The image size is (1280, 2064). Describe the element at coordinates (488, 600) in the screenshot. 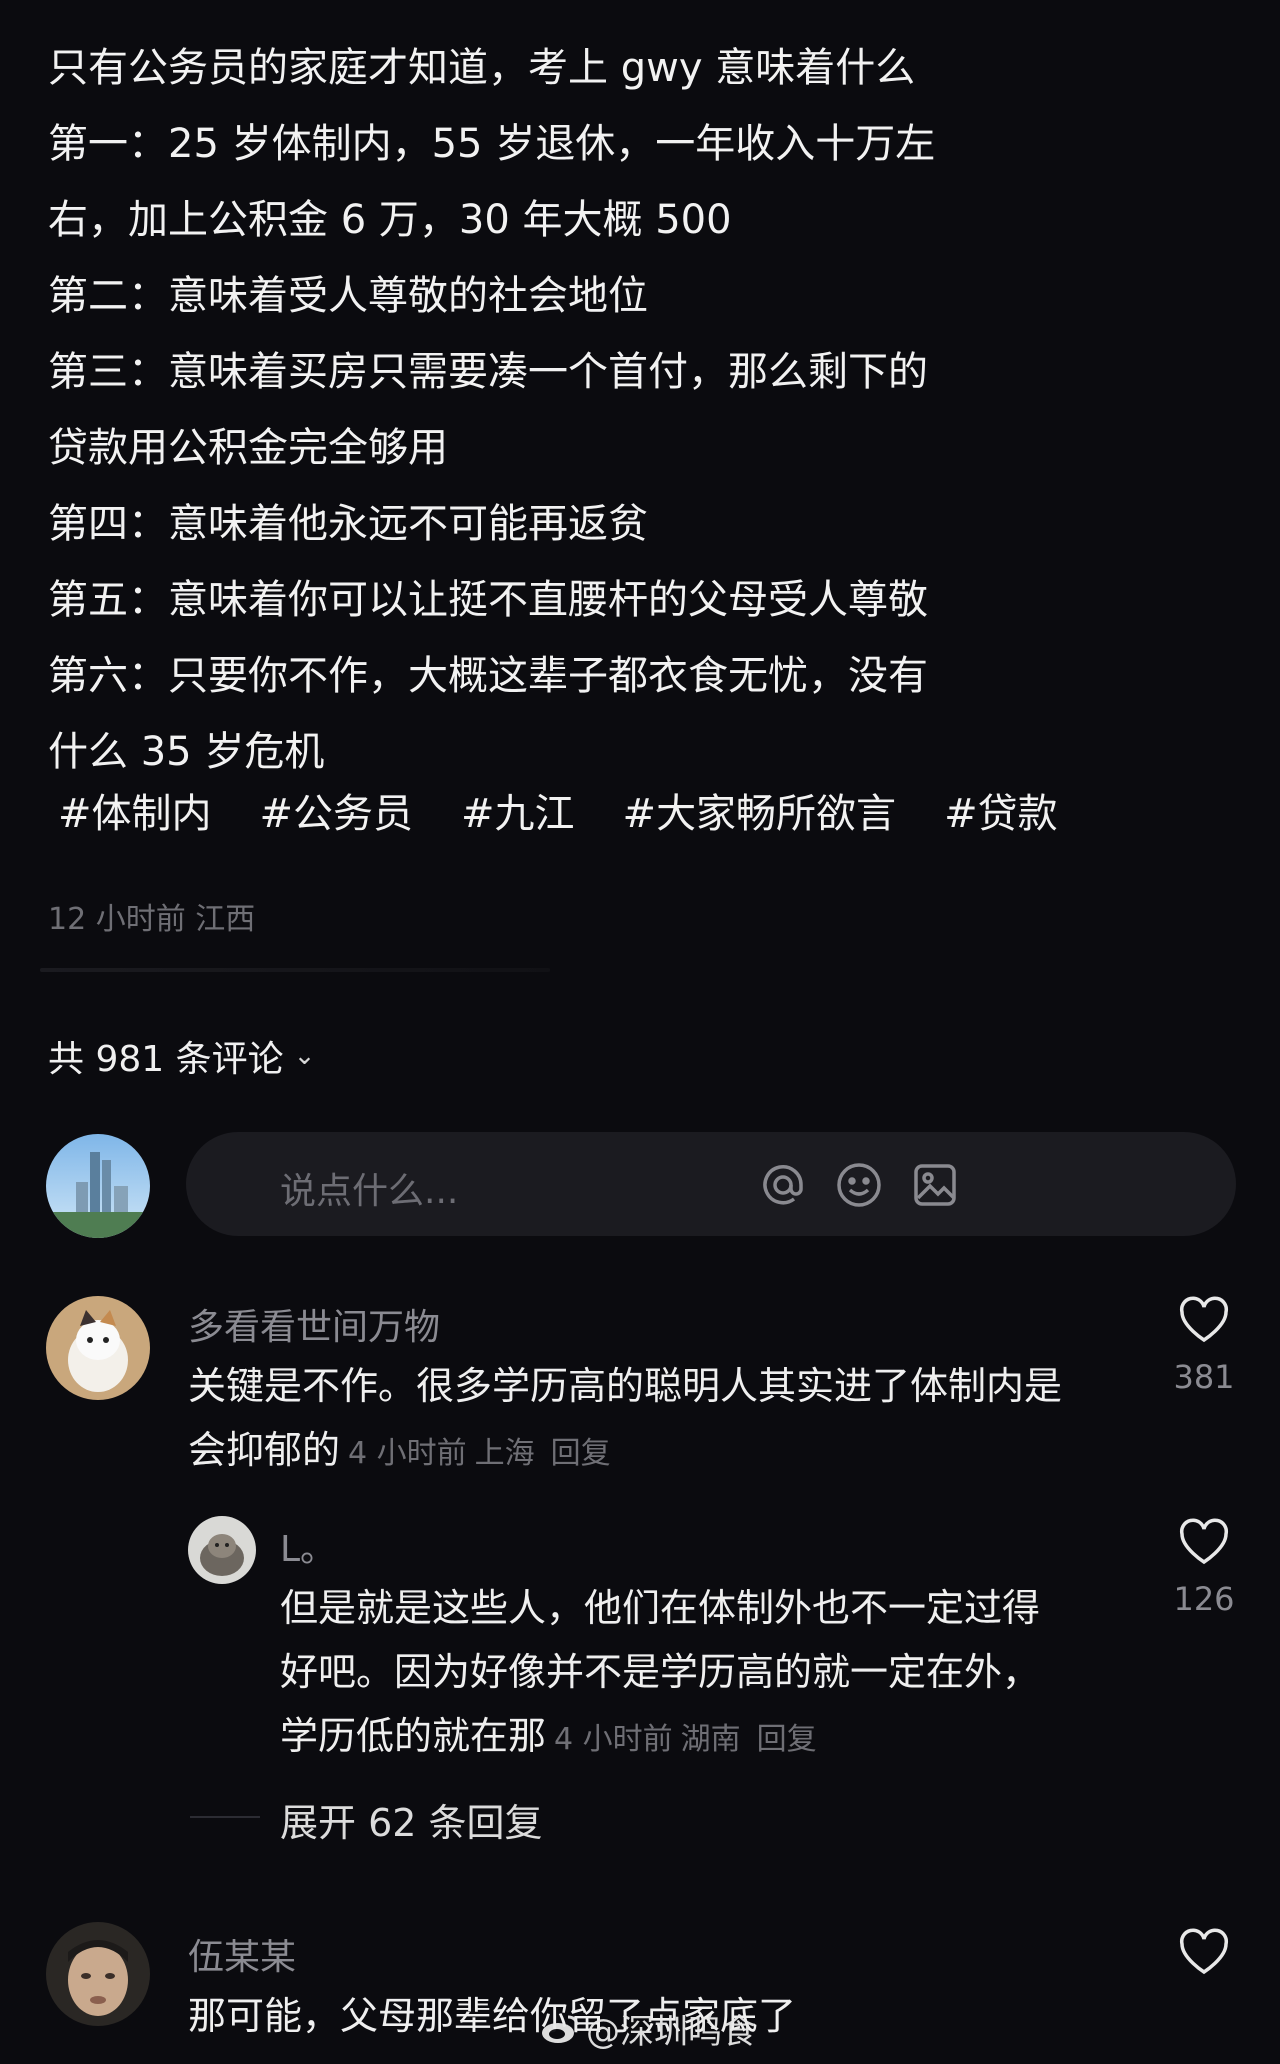

I see `post-line: 第五：意味着你可以让挺不直腰杆的父母受人尊敬` at that location.